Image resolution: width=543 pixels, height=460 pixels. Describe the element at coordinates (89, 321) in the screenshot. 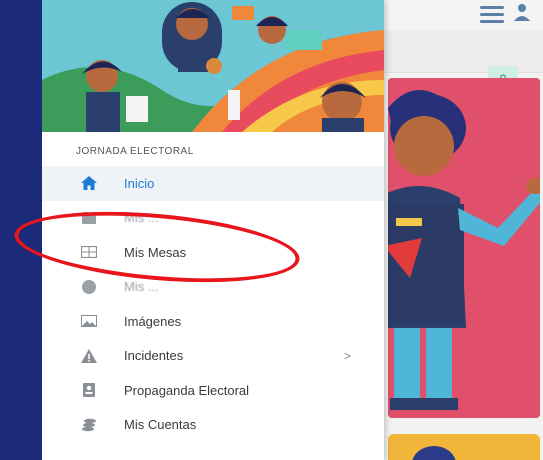

I see `image-icon` at that location.